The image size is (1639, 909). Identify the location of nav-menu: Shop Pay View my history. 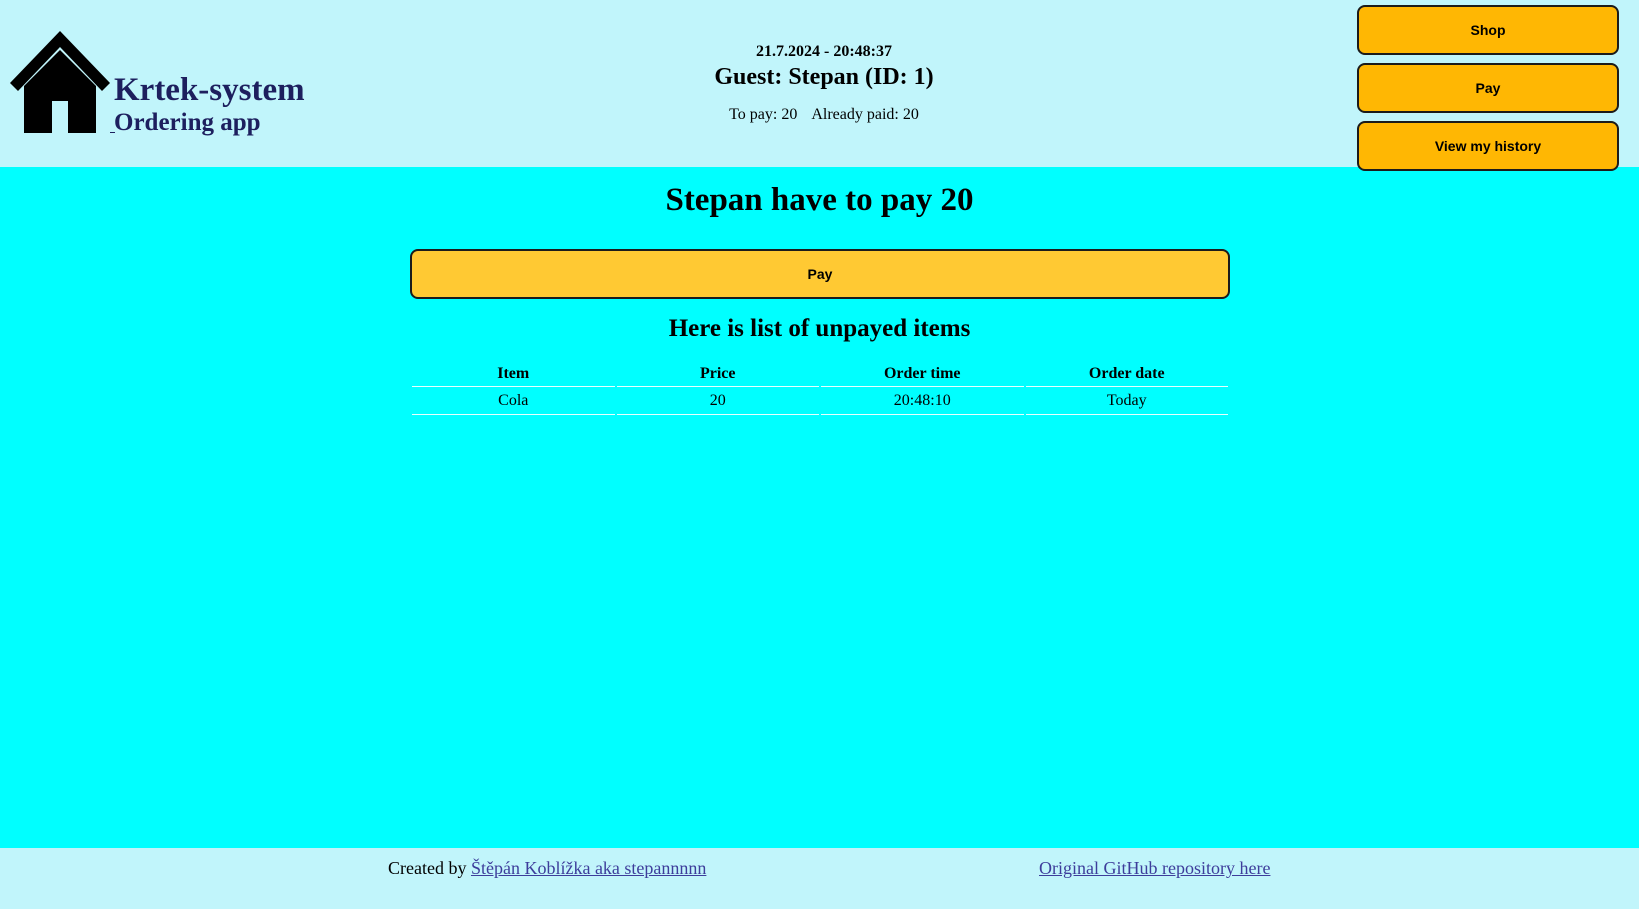
(1488, 92).